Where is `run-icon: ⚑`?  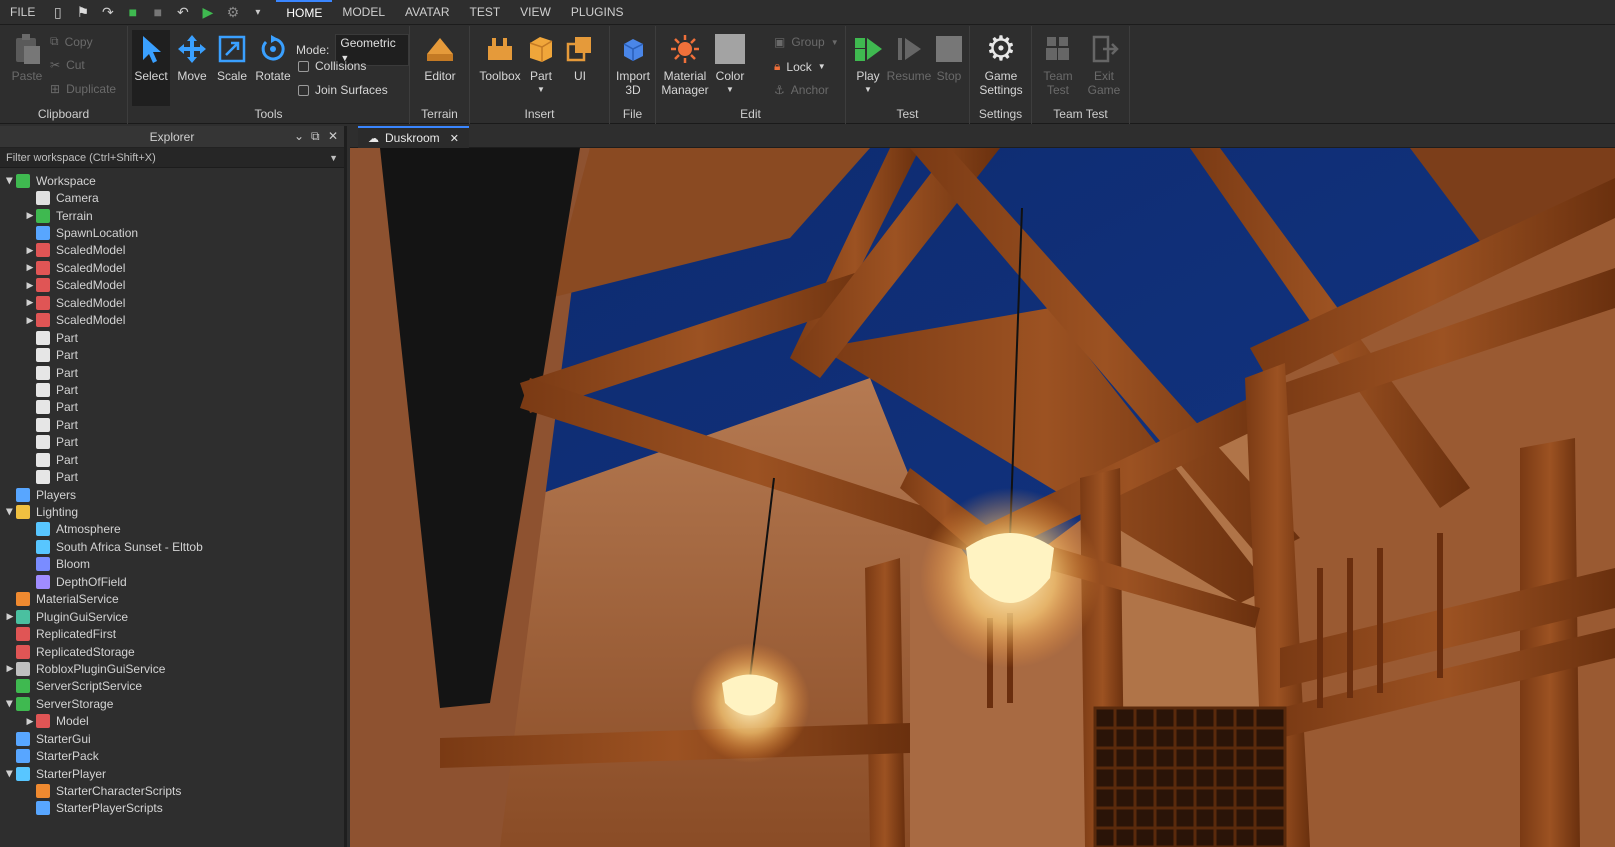
run-icon: ⚑ is located at coordinates (82, 12).